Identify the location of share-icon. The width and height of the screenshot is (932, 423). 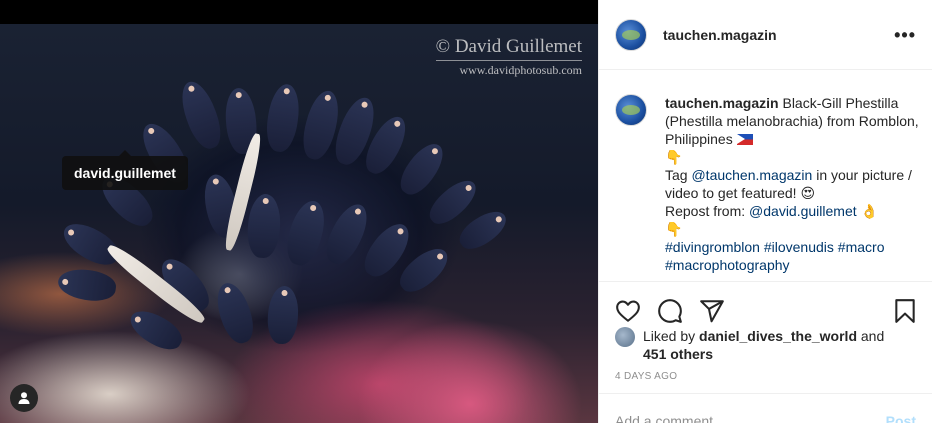
(712, 311).